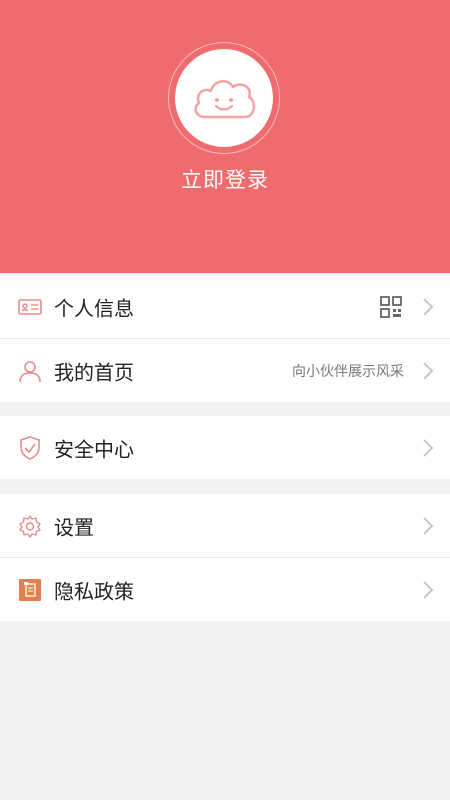 Image resolution: width=450 pixels, height=800 pixels. I want to click on shield-check-icon, so click(30, 447).